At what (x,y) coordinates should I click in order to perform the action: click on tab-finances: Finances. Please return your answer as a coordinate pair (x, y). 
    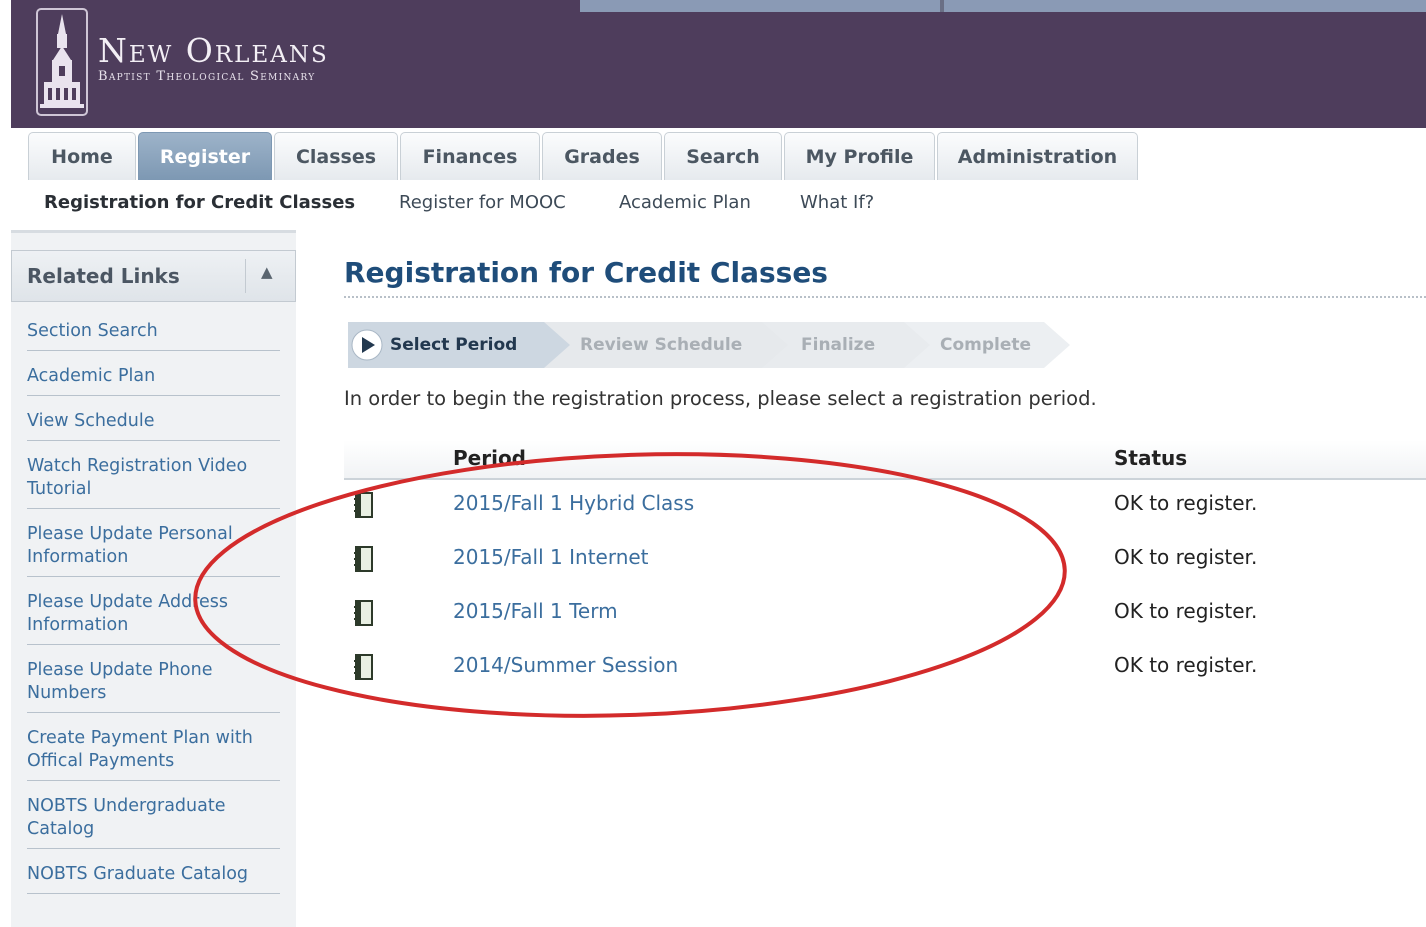
    Looking at the image, I should click on (470, 156).